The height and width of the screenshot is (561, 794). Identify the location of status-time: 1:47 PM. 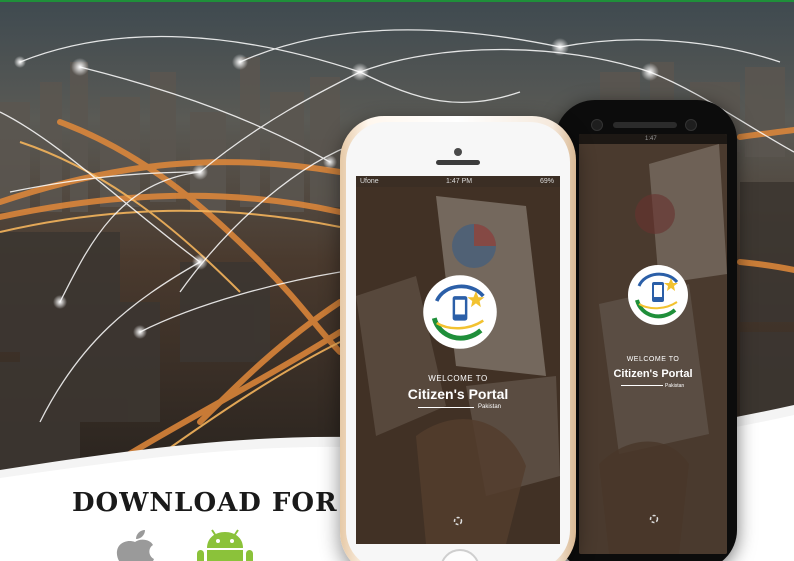
(459, 181).